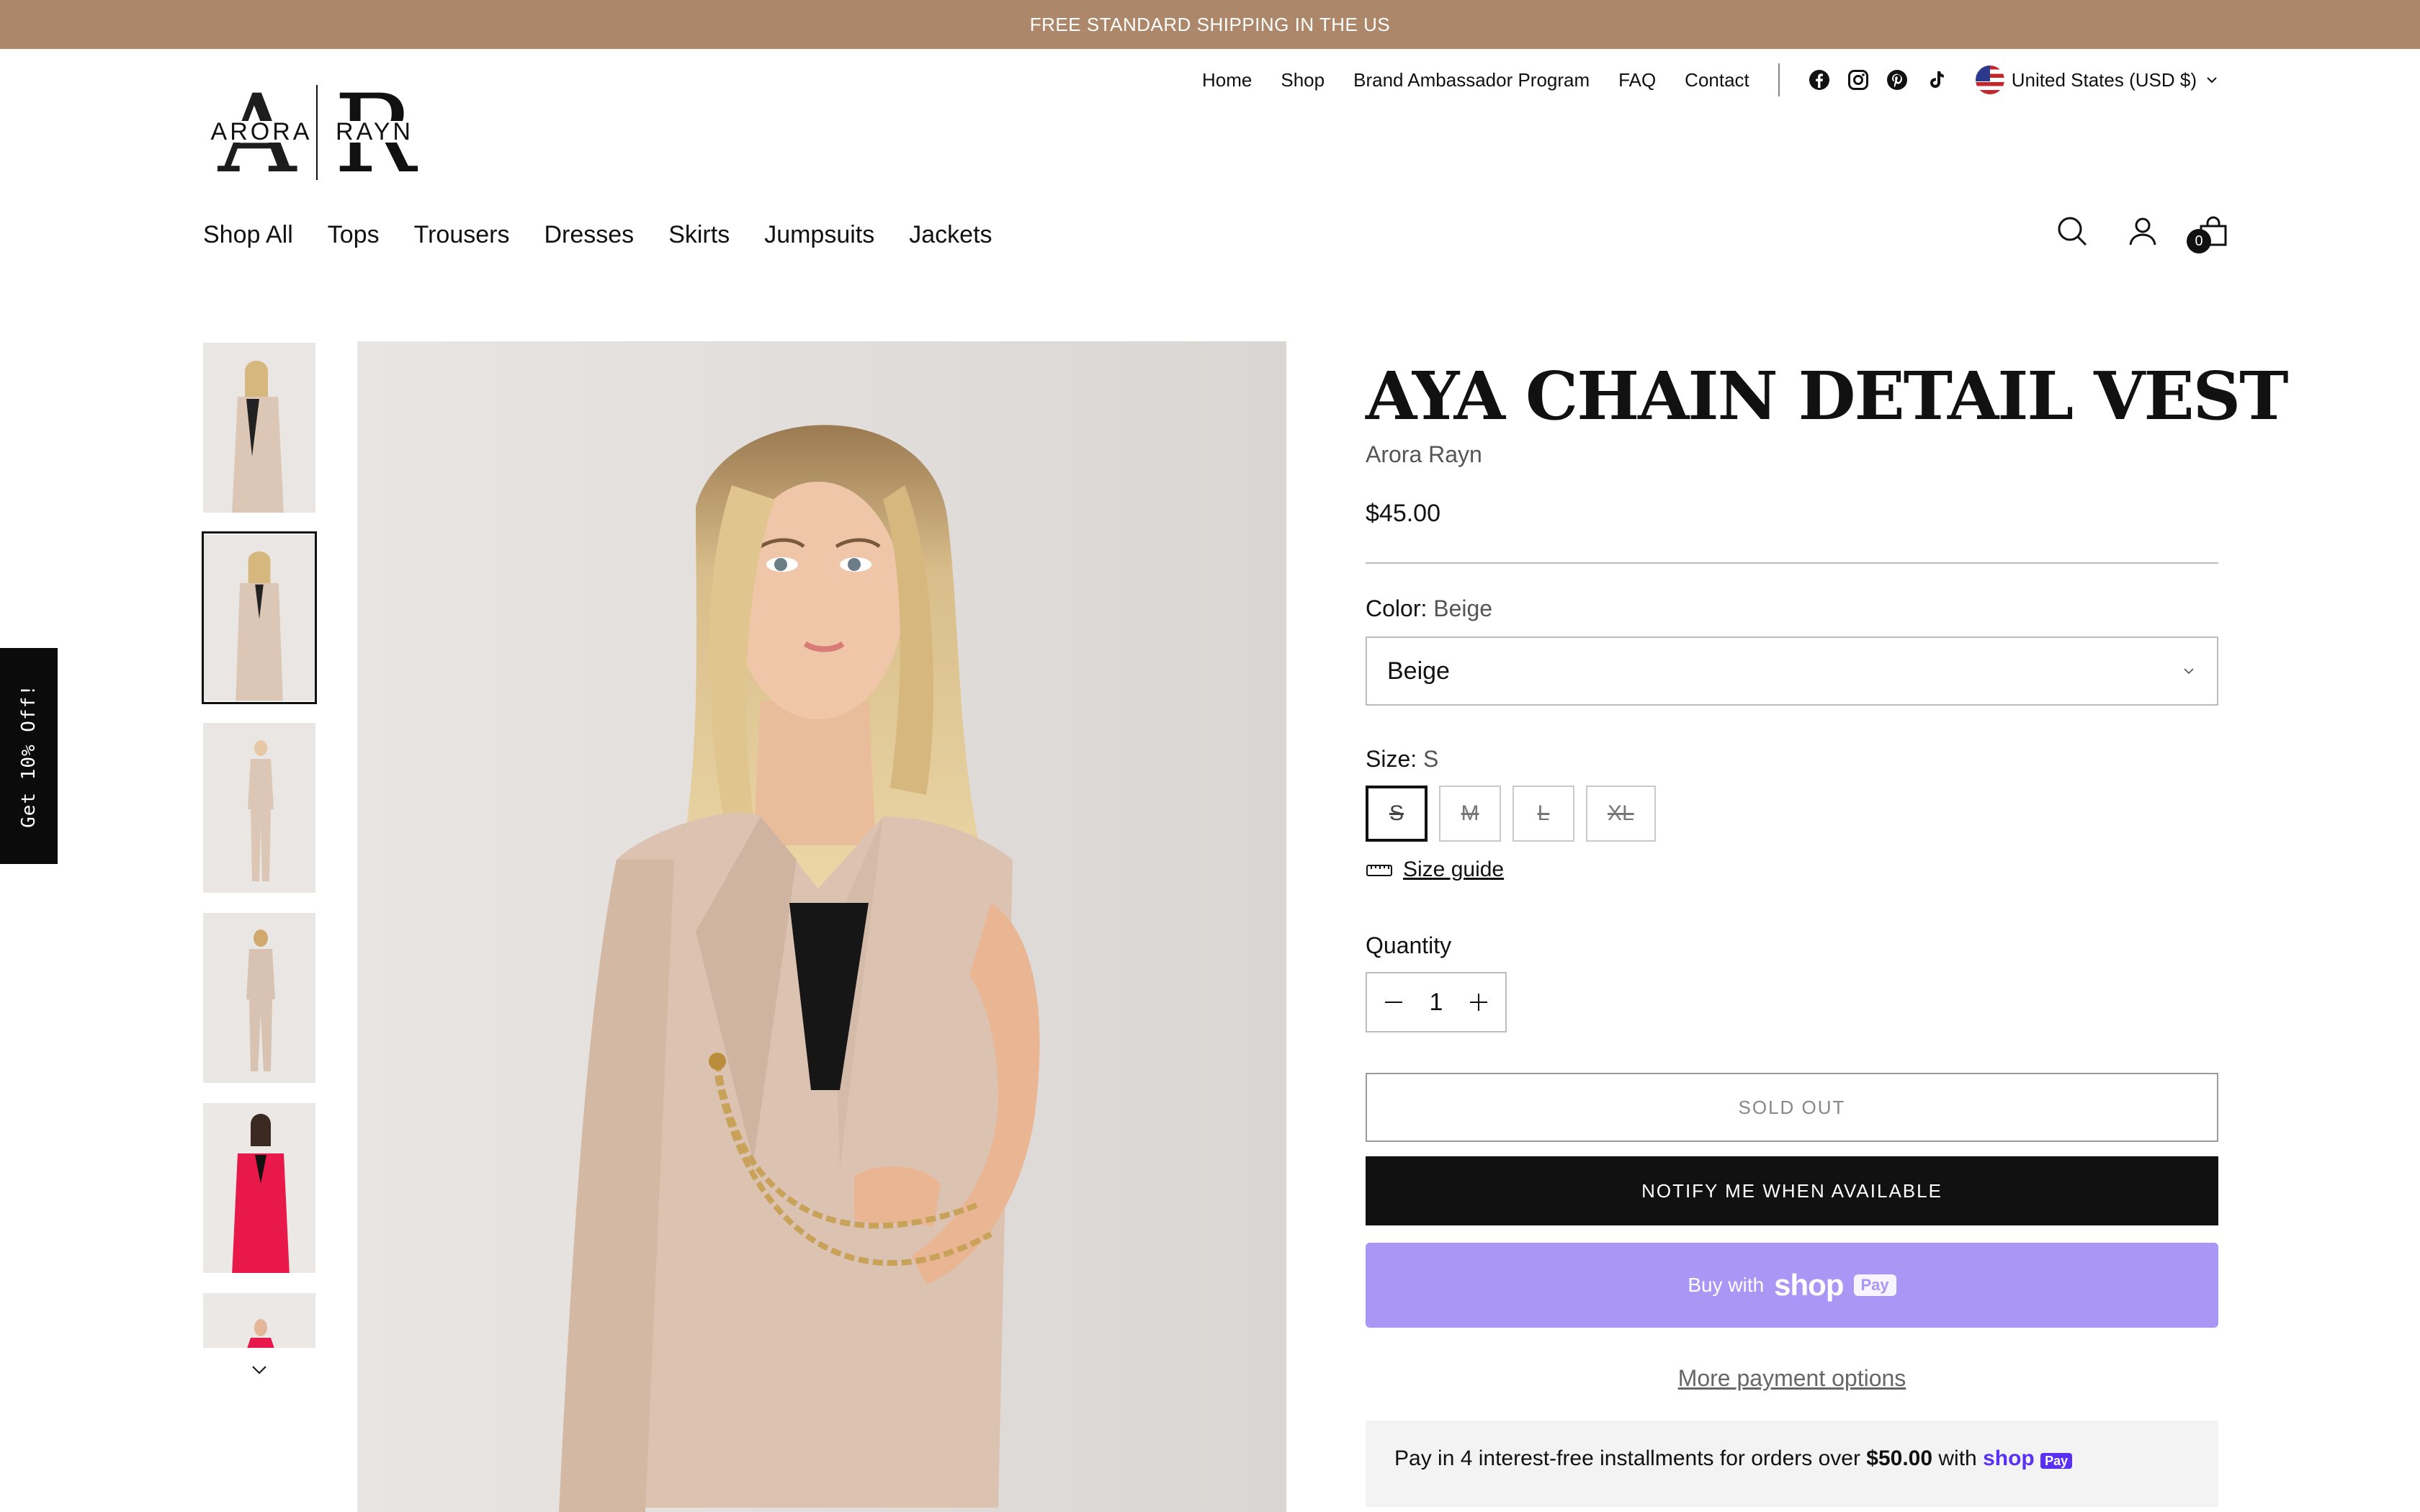 The height and width of the screenshot is (1512, 2420). Describe the element at coordinates (1543, 814) in the screenshot. I see `size-option-l: L` at that location.